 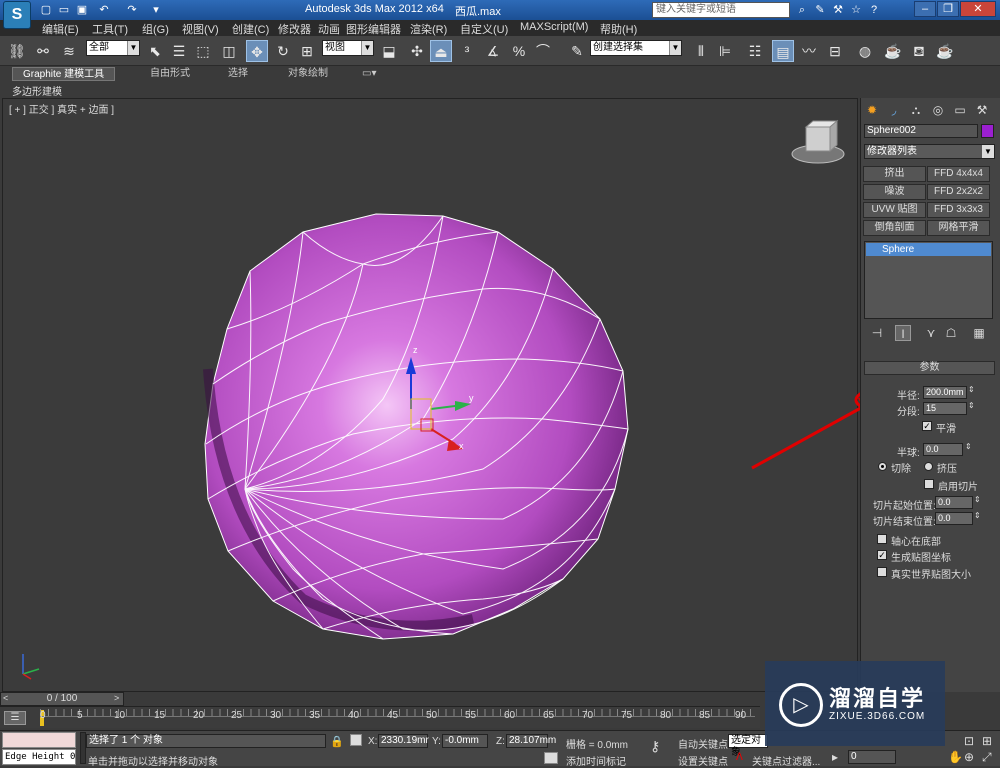 I want to click on parameters-rollout-header: 参数, so click(x=929, y=368).